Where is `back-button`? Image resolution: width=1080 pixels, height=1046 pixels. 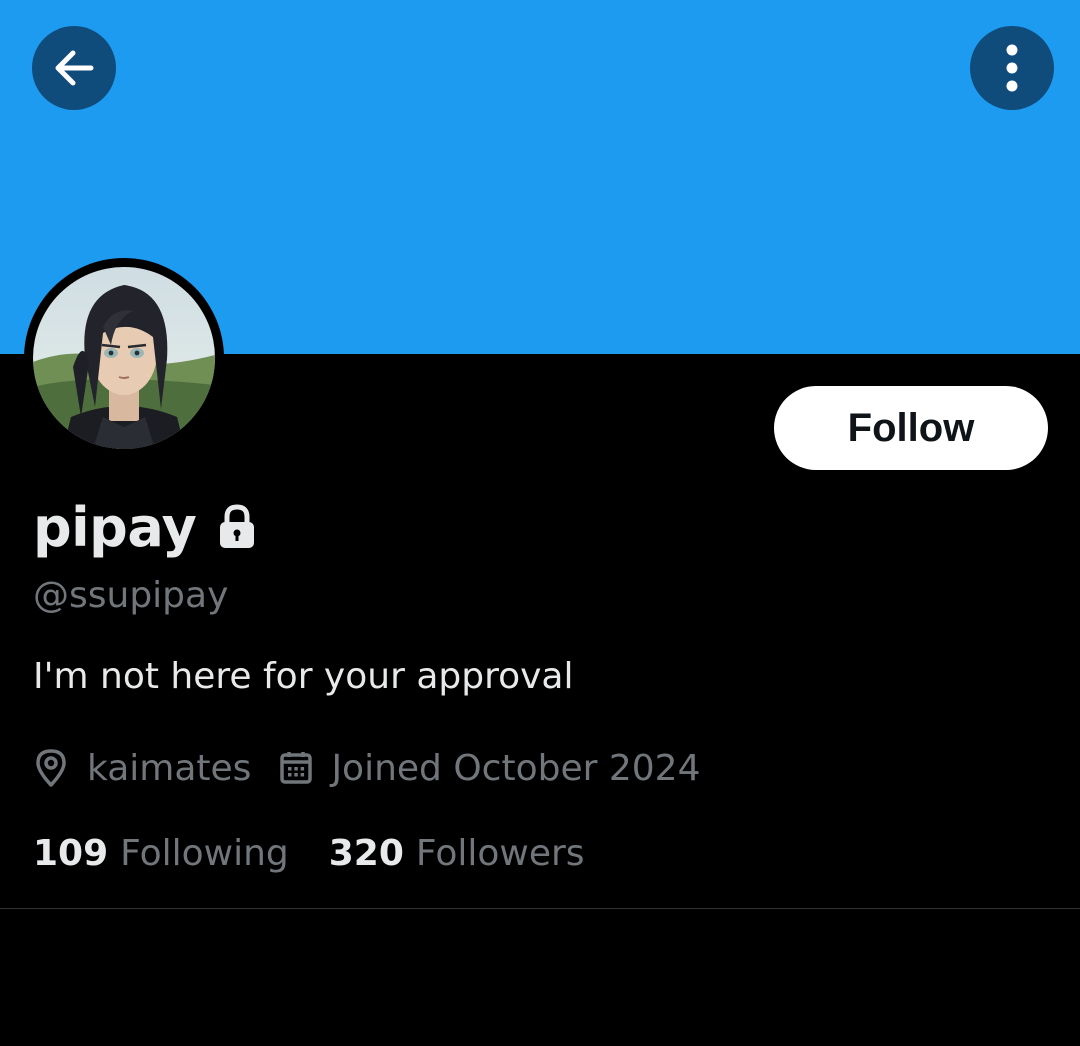
back-button is located at coordinates (74, 68).